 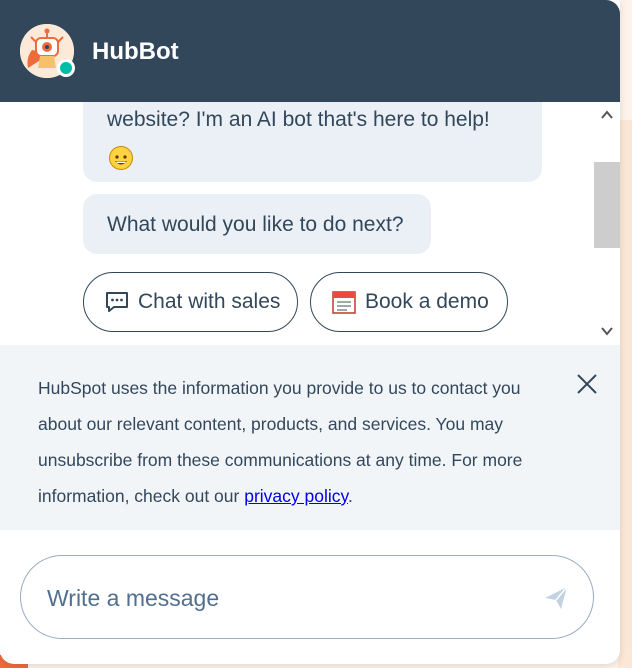 What do you see at coordinates (209, 301) in the screenshot?
I see `chat-with-sales-label: Chat with sales` at bounding box center [209, 301].